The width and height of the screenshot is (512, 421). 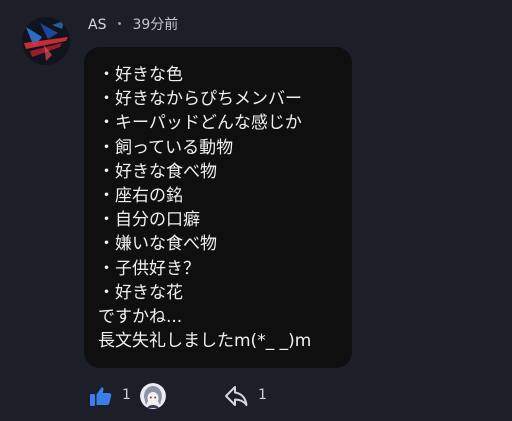 What do you see at coordinates (140, 75) in the screenshot?
I see `comment-line: ・好きな色` at bounding box center [140, 75].